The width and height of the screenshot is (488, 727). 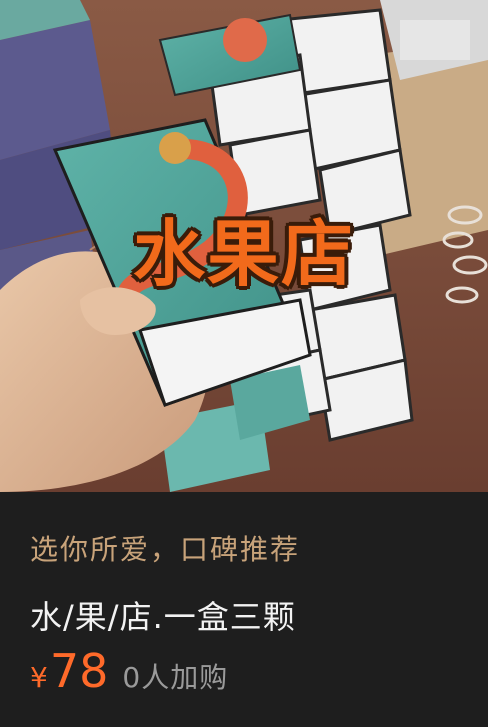 What do you see at coordinates (175, 677) in the screenshot?
I see `add-to-cart-count: 0人加购` at bounding box center [175, 677].